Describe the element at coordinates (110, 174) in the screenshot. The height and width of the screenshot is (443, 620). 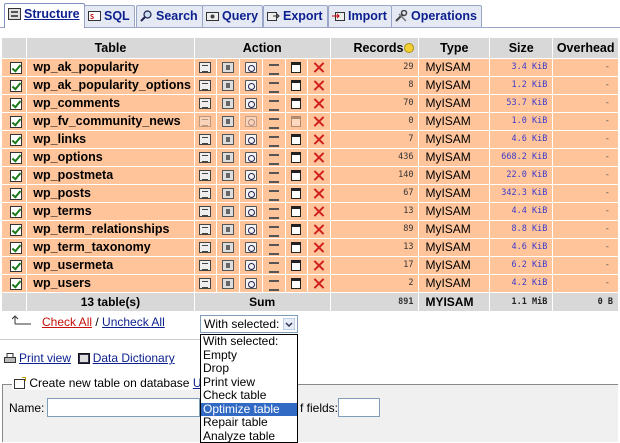
I see `table-name: wp_postmeta` at that location.